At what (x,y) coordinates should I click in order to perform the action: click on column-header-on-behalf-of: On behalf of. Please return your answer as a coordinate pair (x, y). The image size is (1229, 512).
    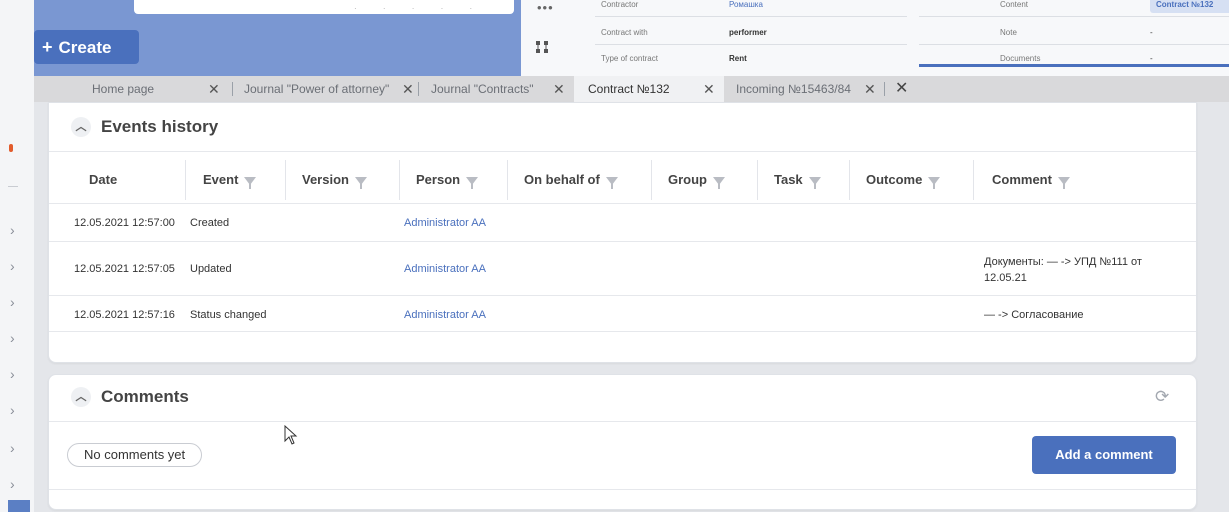
    Looking at the image, I should click on (571, 180).